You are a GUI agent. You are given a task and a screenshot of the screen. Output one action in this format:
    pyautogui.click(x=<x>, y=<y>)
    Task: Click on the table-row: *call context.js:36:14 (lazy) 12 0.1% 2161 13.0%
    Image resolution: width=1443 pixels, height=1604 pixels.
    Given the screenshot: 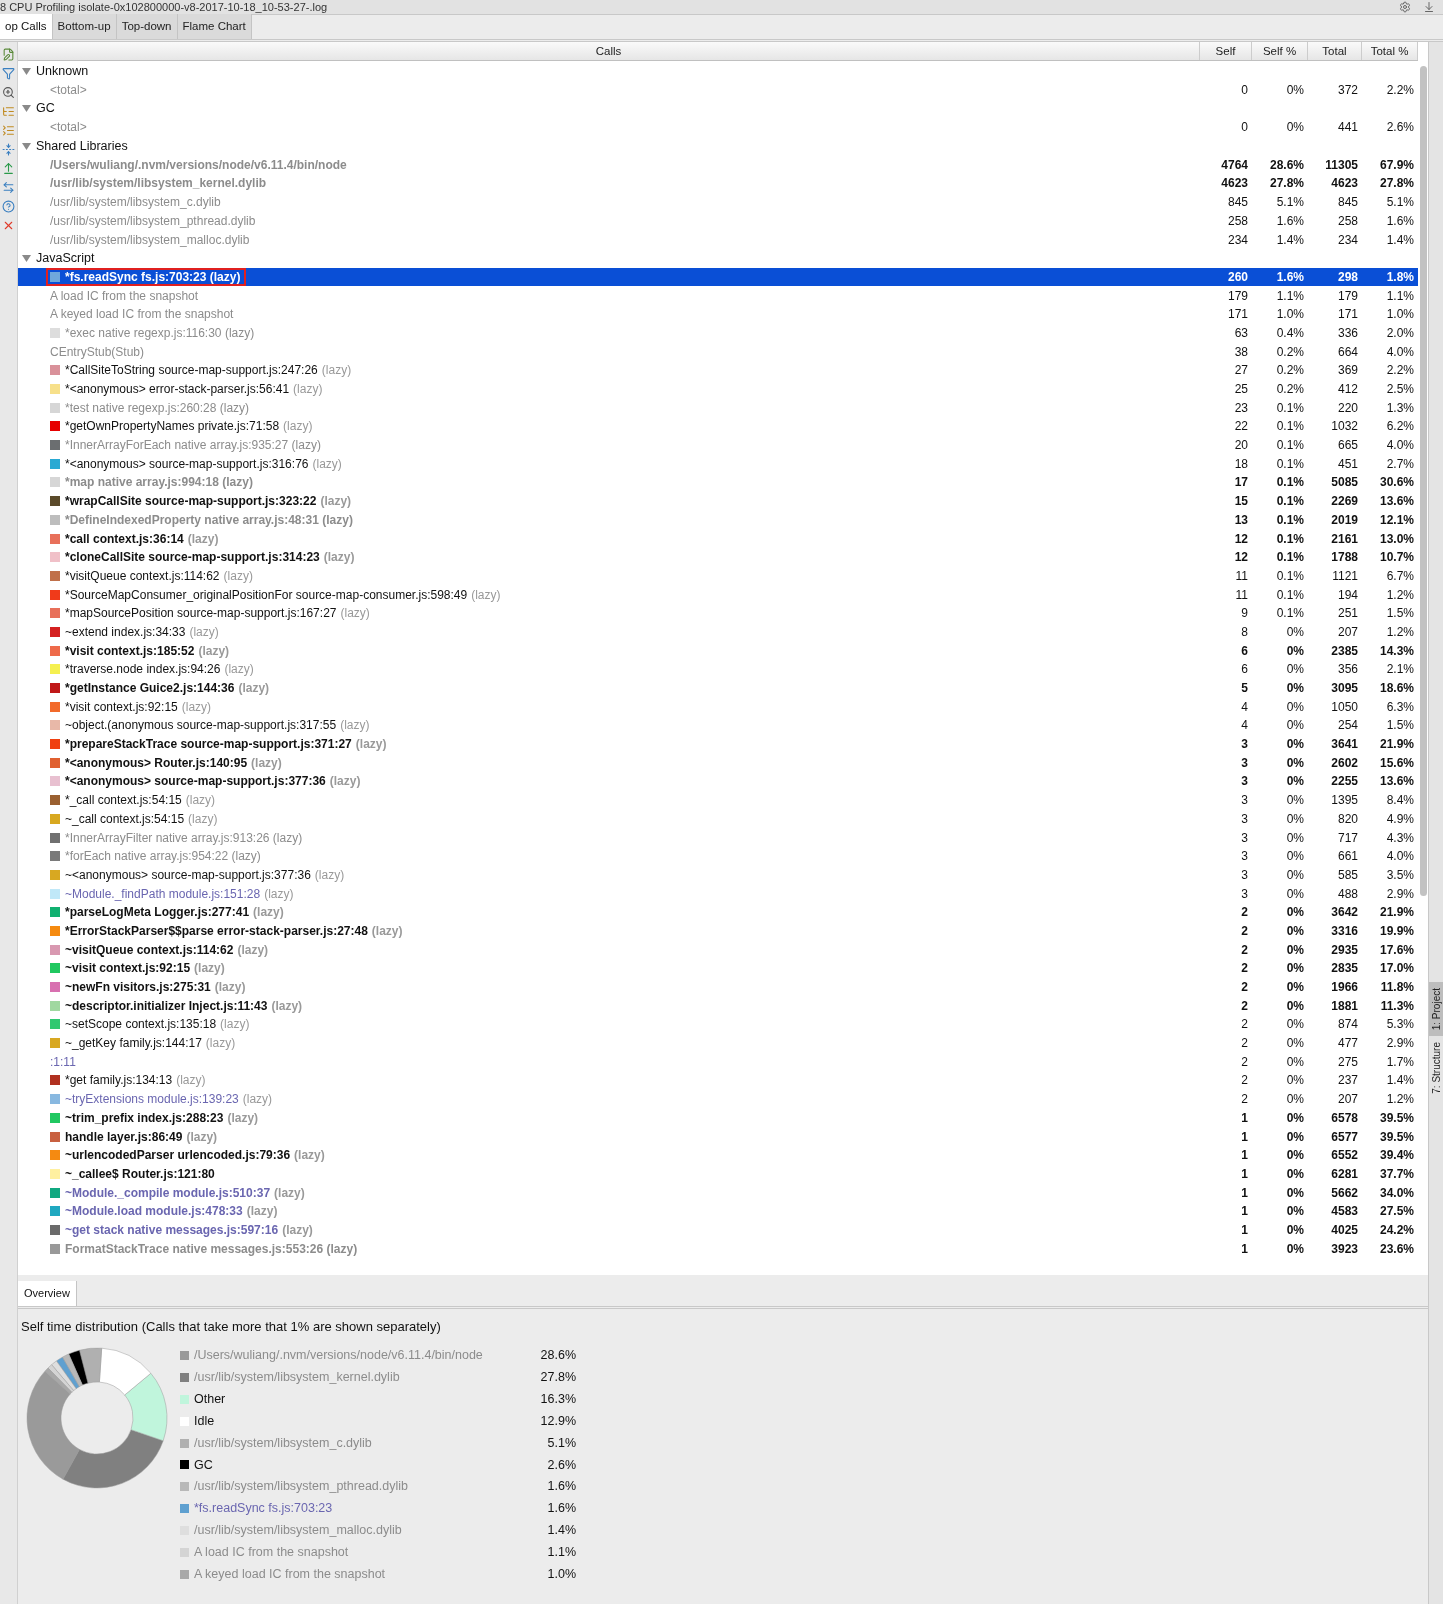 What is the action you would take?
    pyautogui.click(x=718, y=538)
    